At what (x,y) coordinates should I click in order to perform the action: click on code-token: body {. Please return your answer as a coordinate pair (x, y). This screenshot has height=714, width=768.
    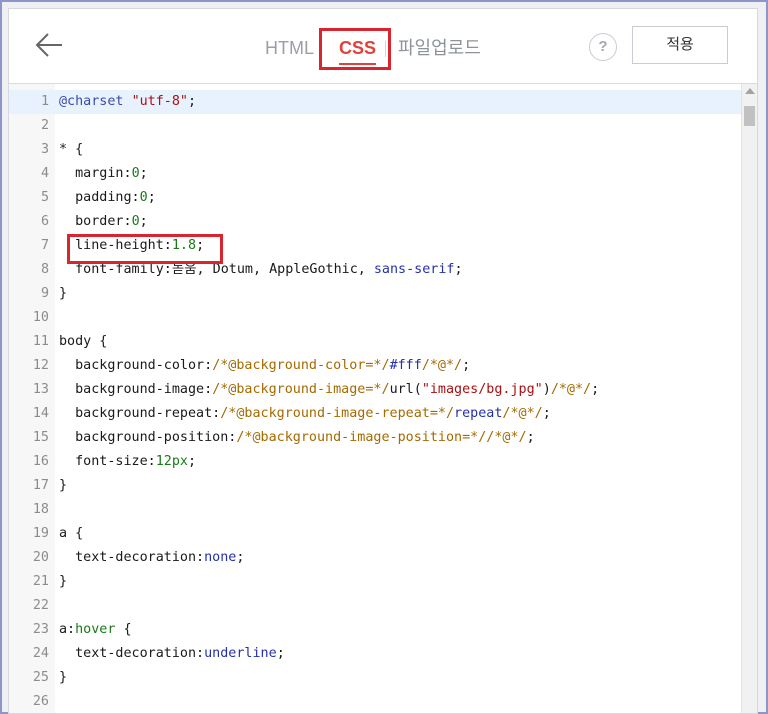
    Looking at the image, I should click on (83, 341).